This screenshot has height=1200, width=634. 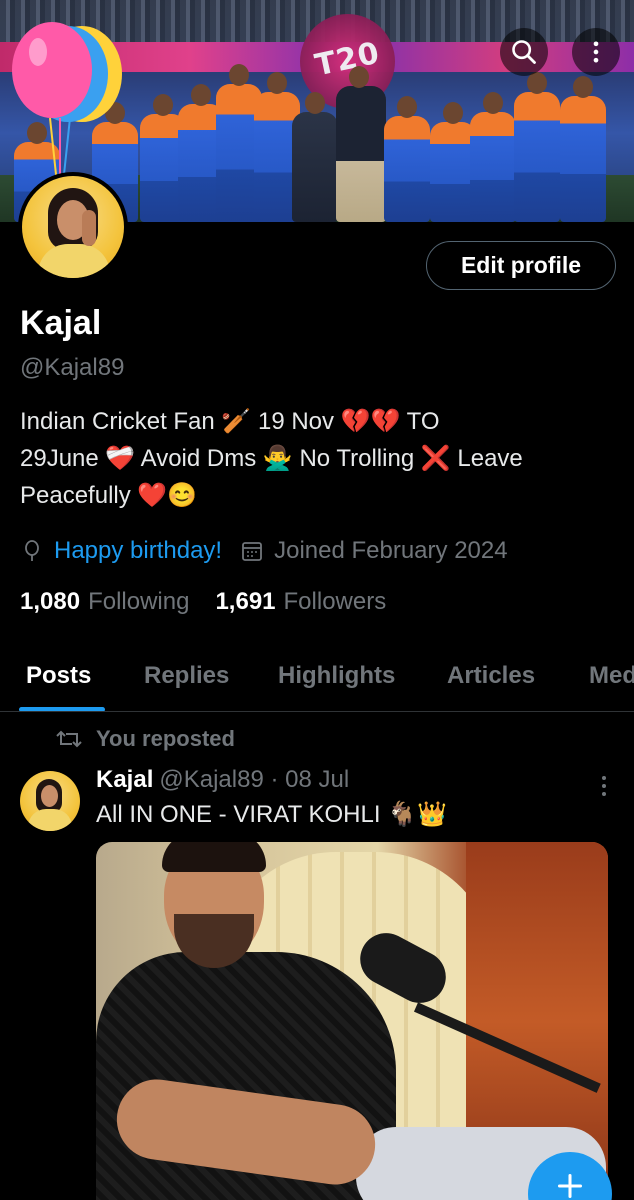 I want to click on birthday-link: Happy birthday!, so click(x=138, y=551).